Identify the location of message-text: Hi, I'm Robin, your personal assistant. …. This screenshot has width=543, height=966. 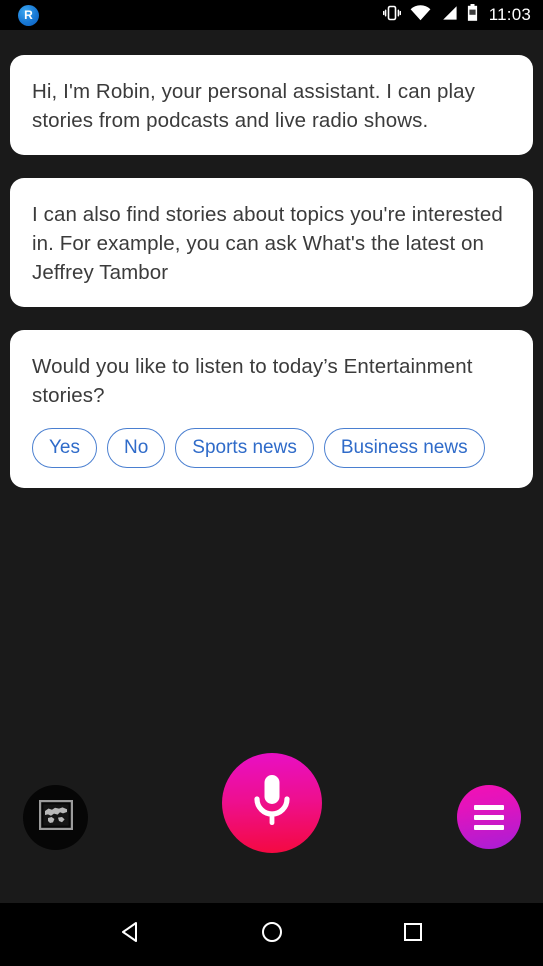
(254, 106).